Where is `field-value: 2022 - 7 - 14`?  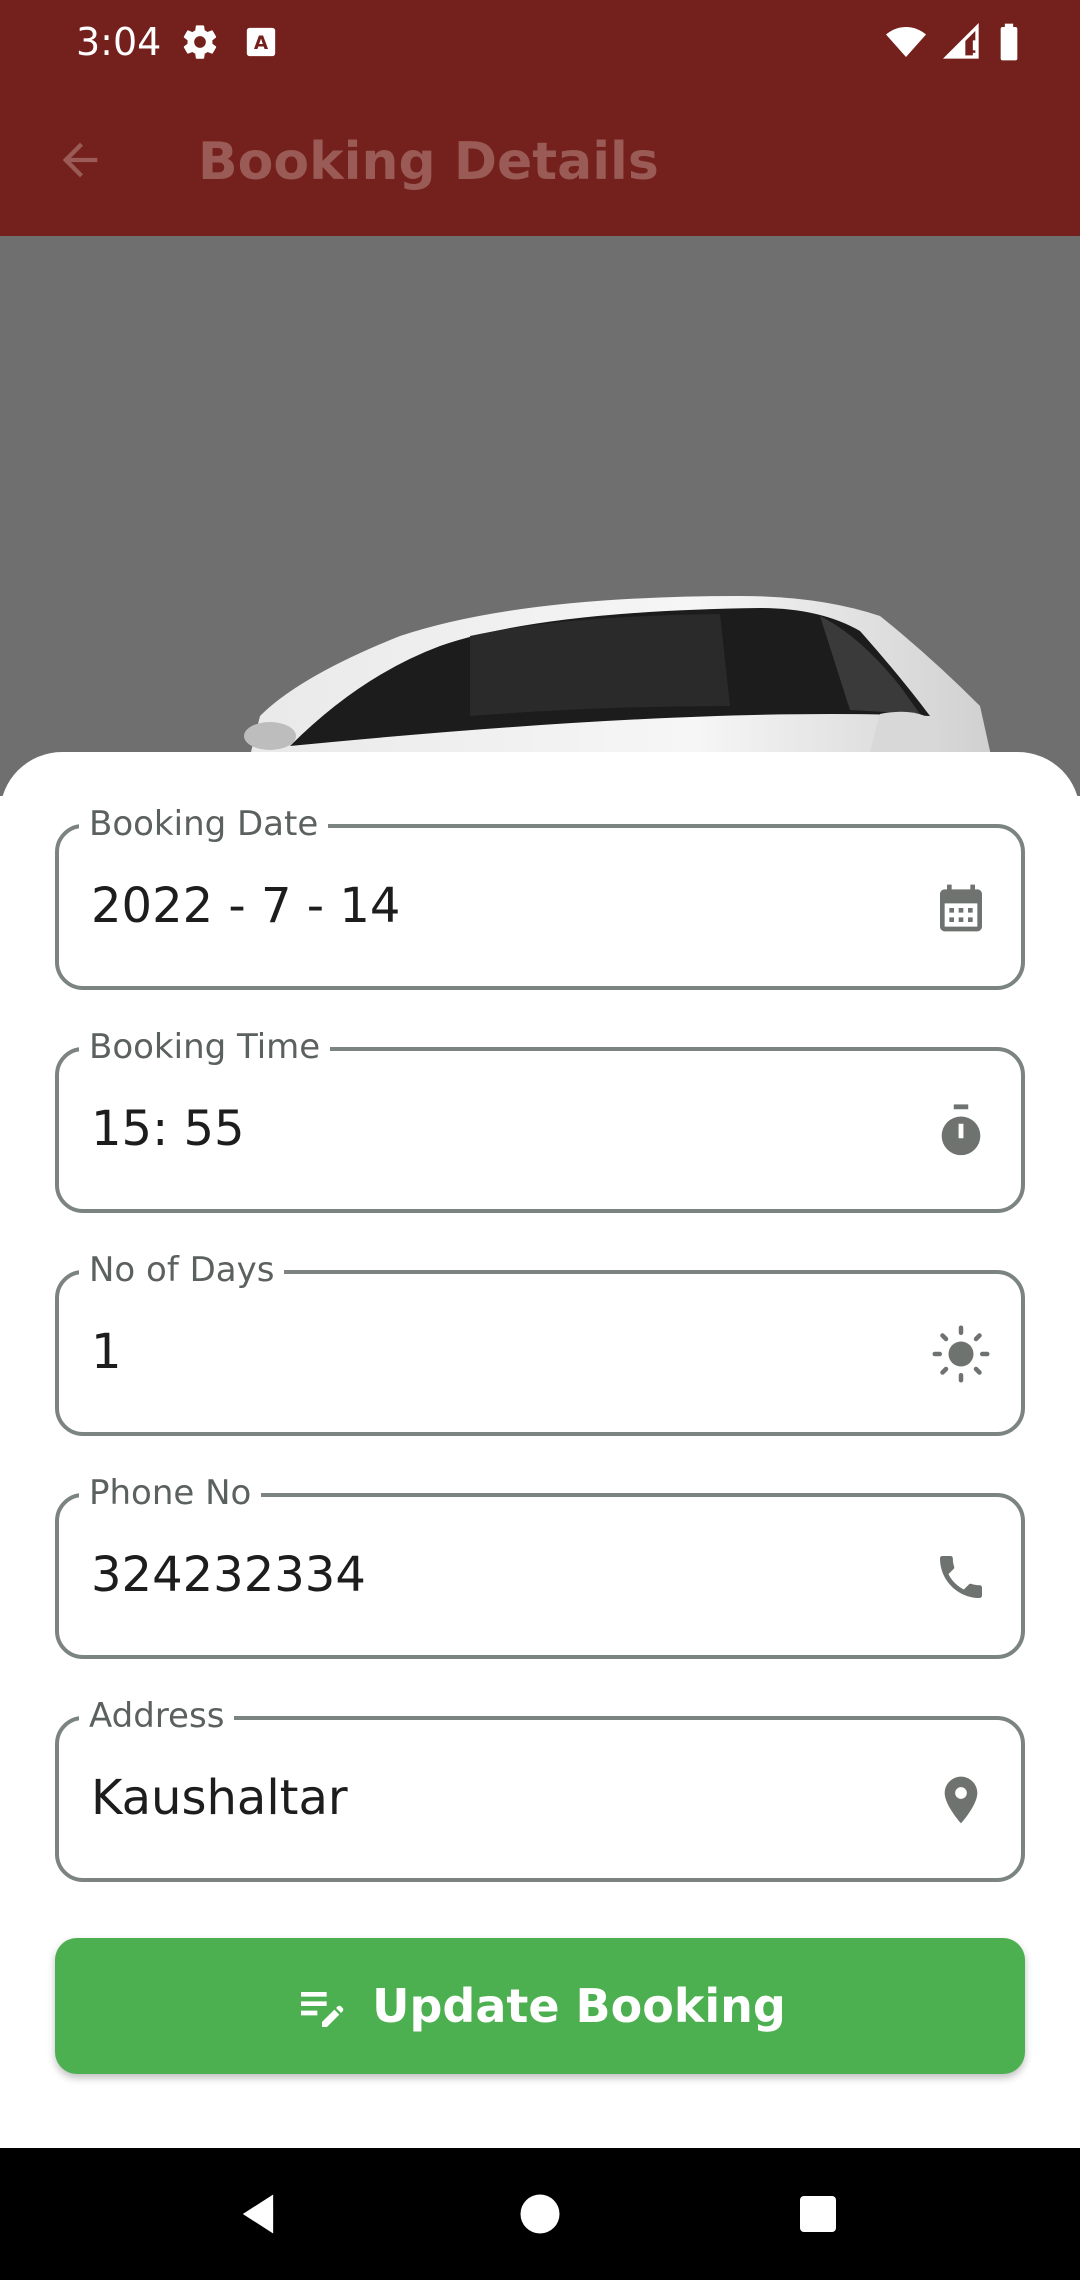
field-value: 2022 - 7 - 14 is located at coordinates (246, 906).